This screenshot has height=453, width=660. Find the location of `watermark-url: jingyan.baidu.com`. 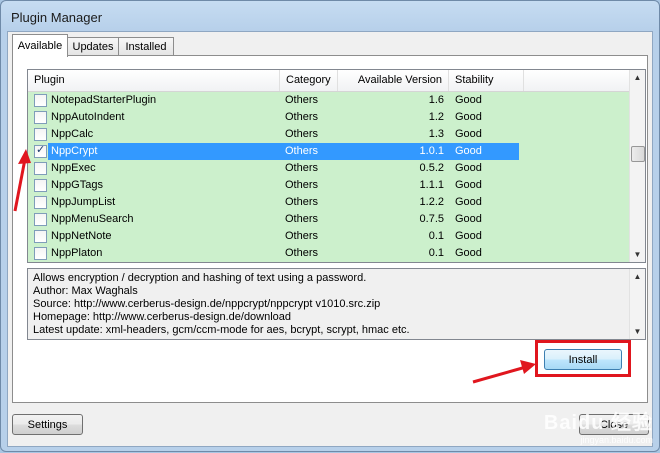

watermark-url: jingyan.baidu.com is located at coordinates (616, 440).